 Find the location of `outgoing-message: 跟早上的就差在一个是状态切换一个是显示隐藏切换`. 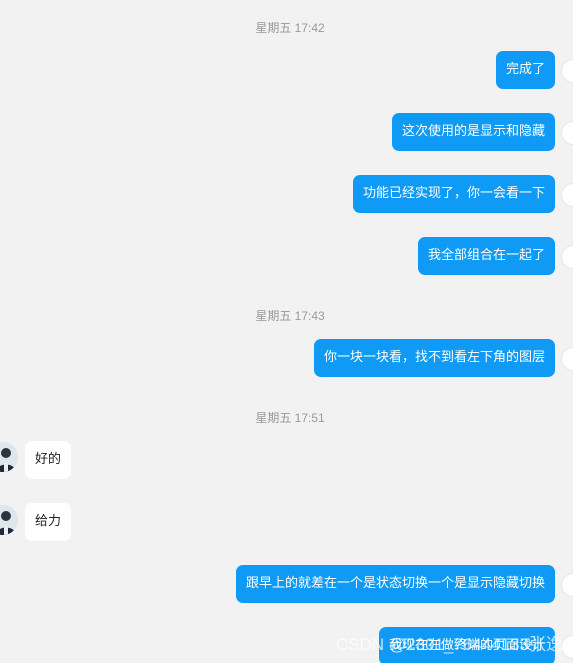

outgoing-message: 跟早上的就差在一个是状态切换一个是显示隐藏切换 is located at coordinates (395, 584).